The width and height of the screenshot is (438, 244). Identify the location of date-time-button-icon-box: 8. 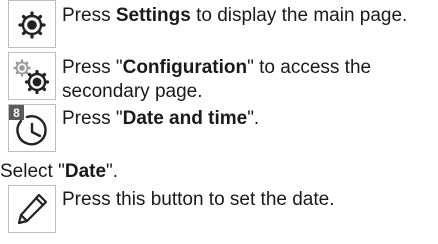
(32, 128).